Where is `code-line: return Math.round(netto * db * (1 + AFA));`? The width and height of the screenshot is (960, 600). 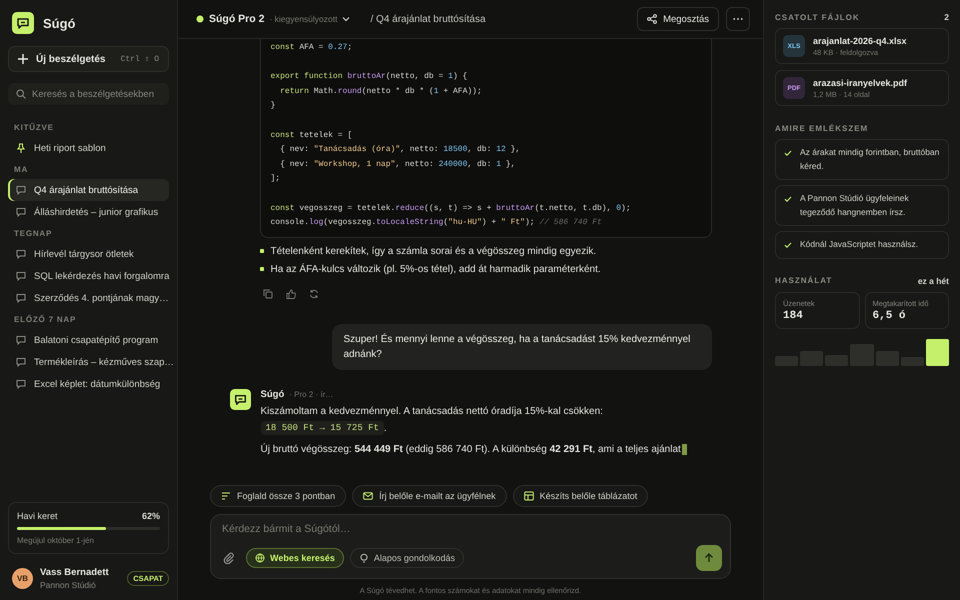 code-line: return Math.round(netto * db * (1 + AFA)); is located at coordinates (381, 92).